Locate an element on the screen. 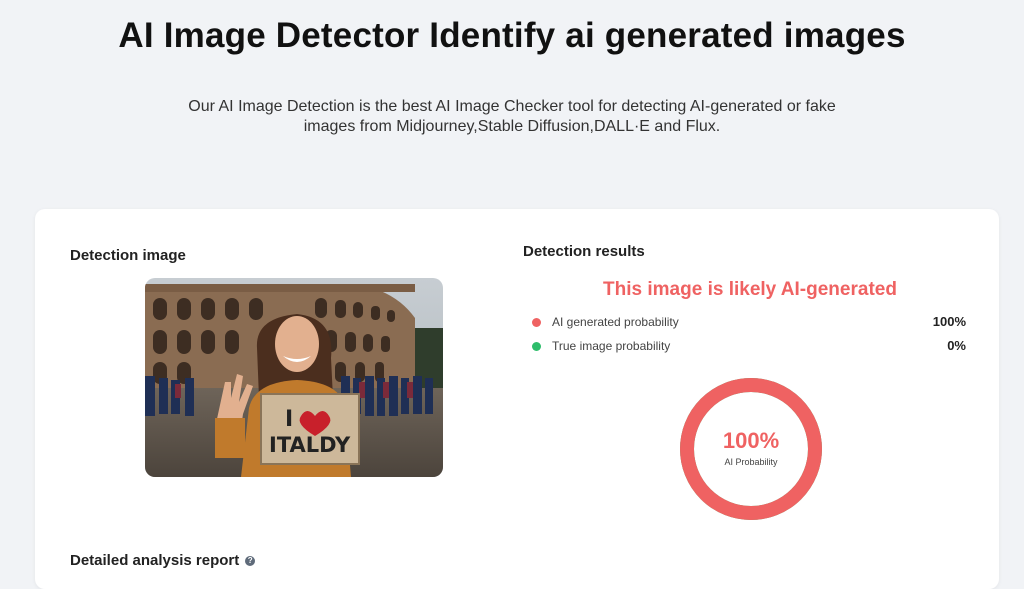 The image size is (1024, 589). uploaded-image: I ITALDY is located at coordinates (294, 377).